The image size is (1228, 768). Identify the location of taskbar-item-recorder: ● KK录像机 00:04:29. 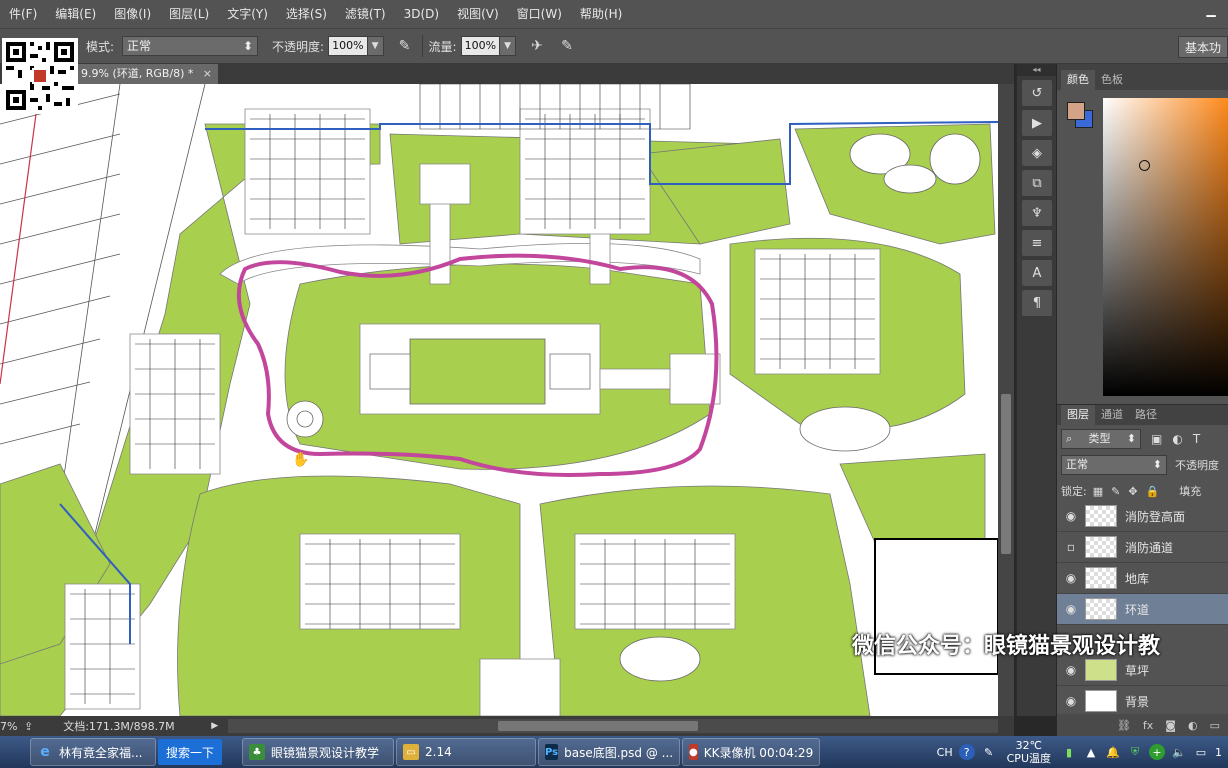
(751, 752).